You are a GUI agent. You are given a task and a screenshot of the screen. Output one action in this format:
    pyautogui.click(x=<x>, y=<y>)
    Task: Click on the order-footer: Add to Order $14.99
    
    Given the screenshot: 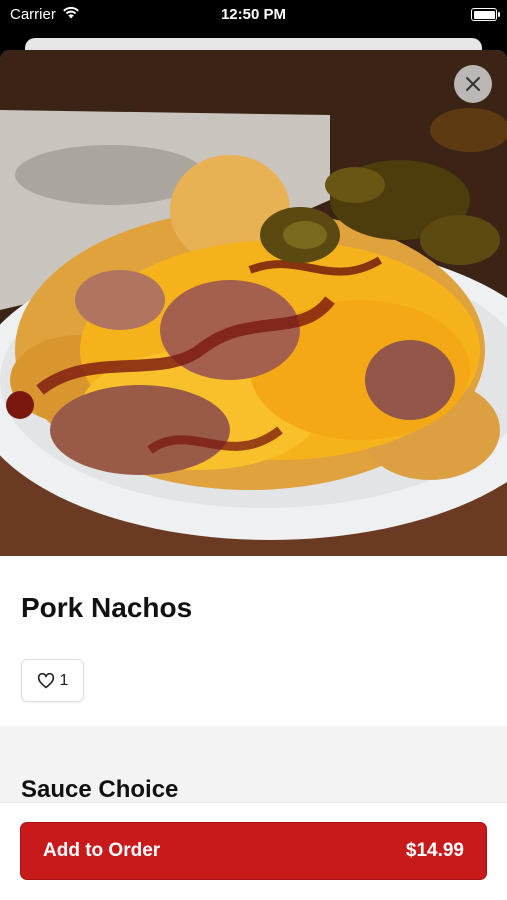 What is the action you would take?
    pyautogui.click(x=253, y=851)
    